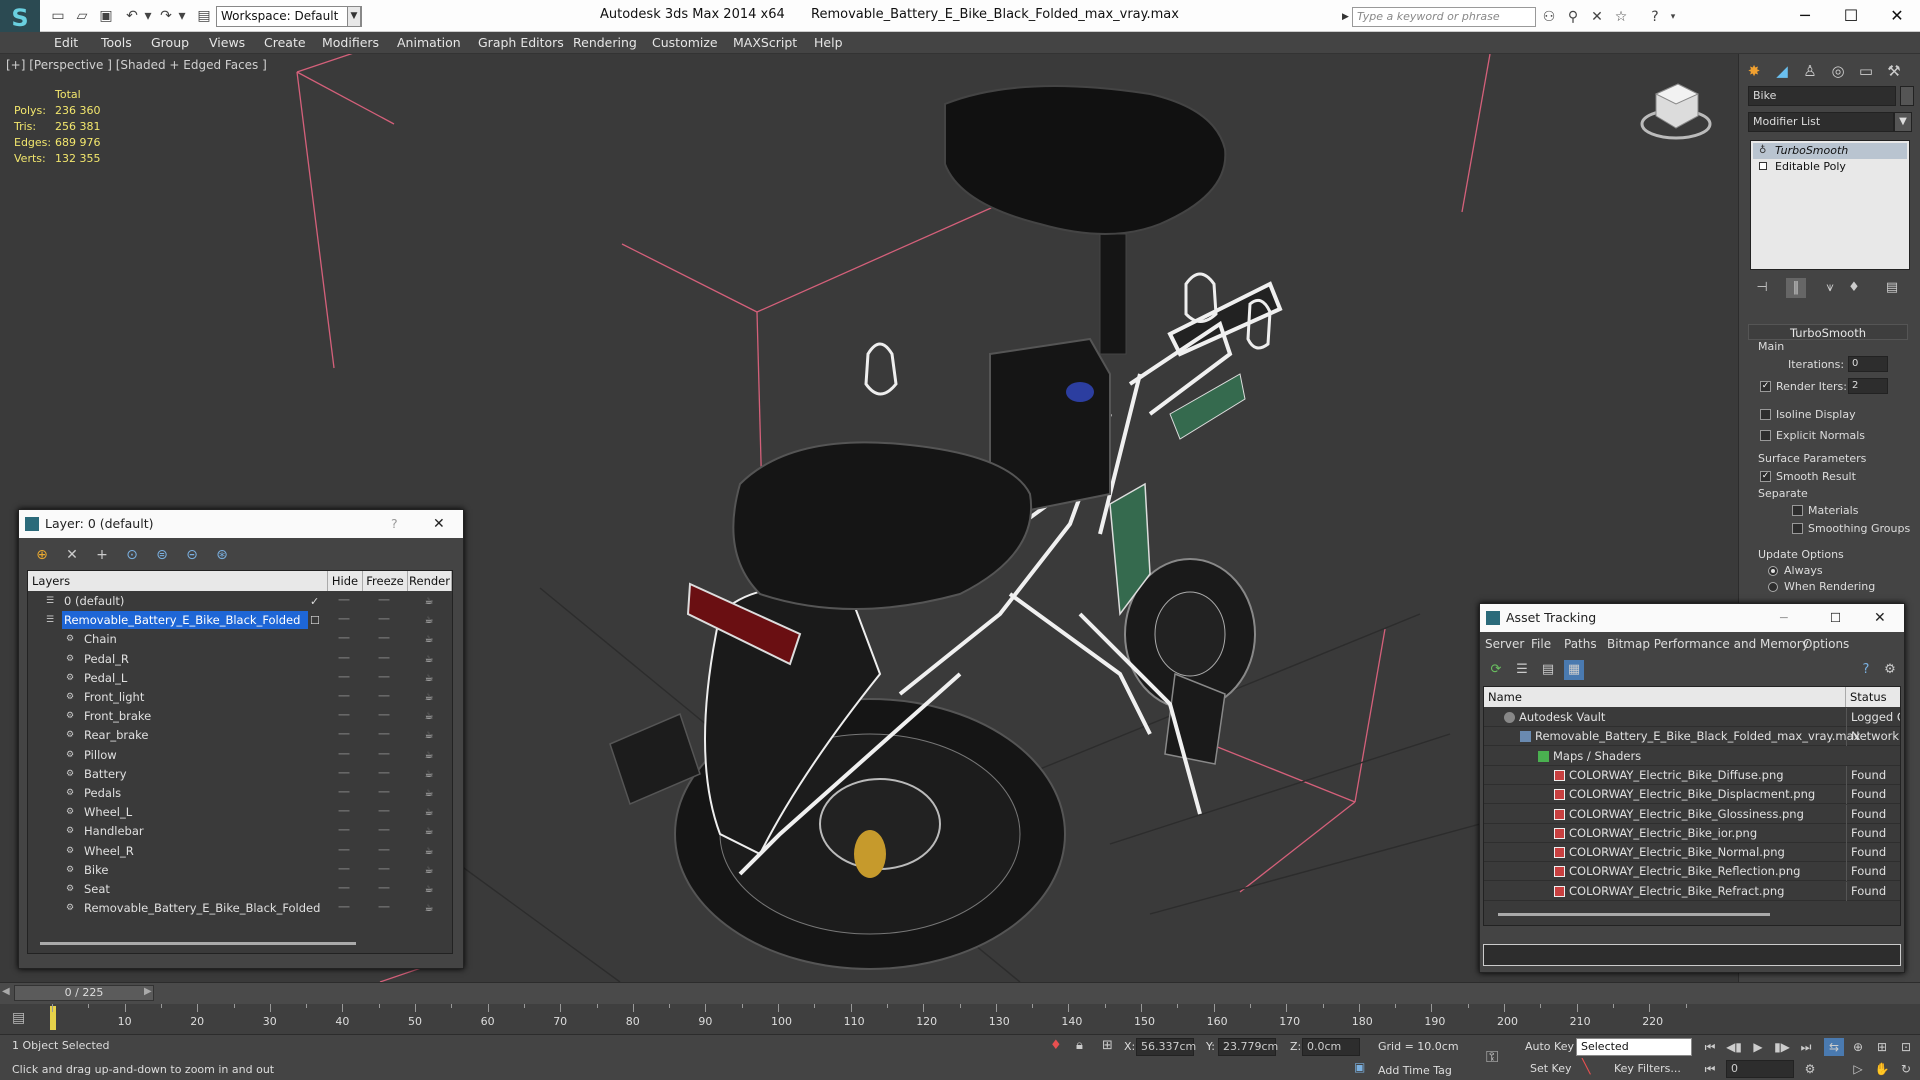  I want to click on layer-name: Pedals, so click(105, 793).